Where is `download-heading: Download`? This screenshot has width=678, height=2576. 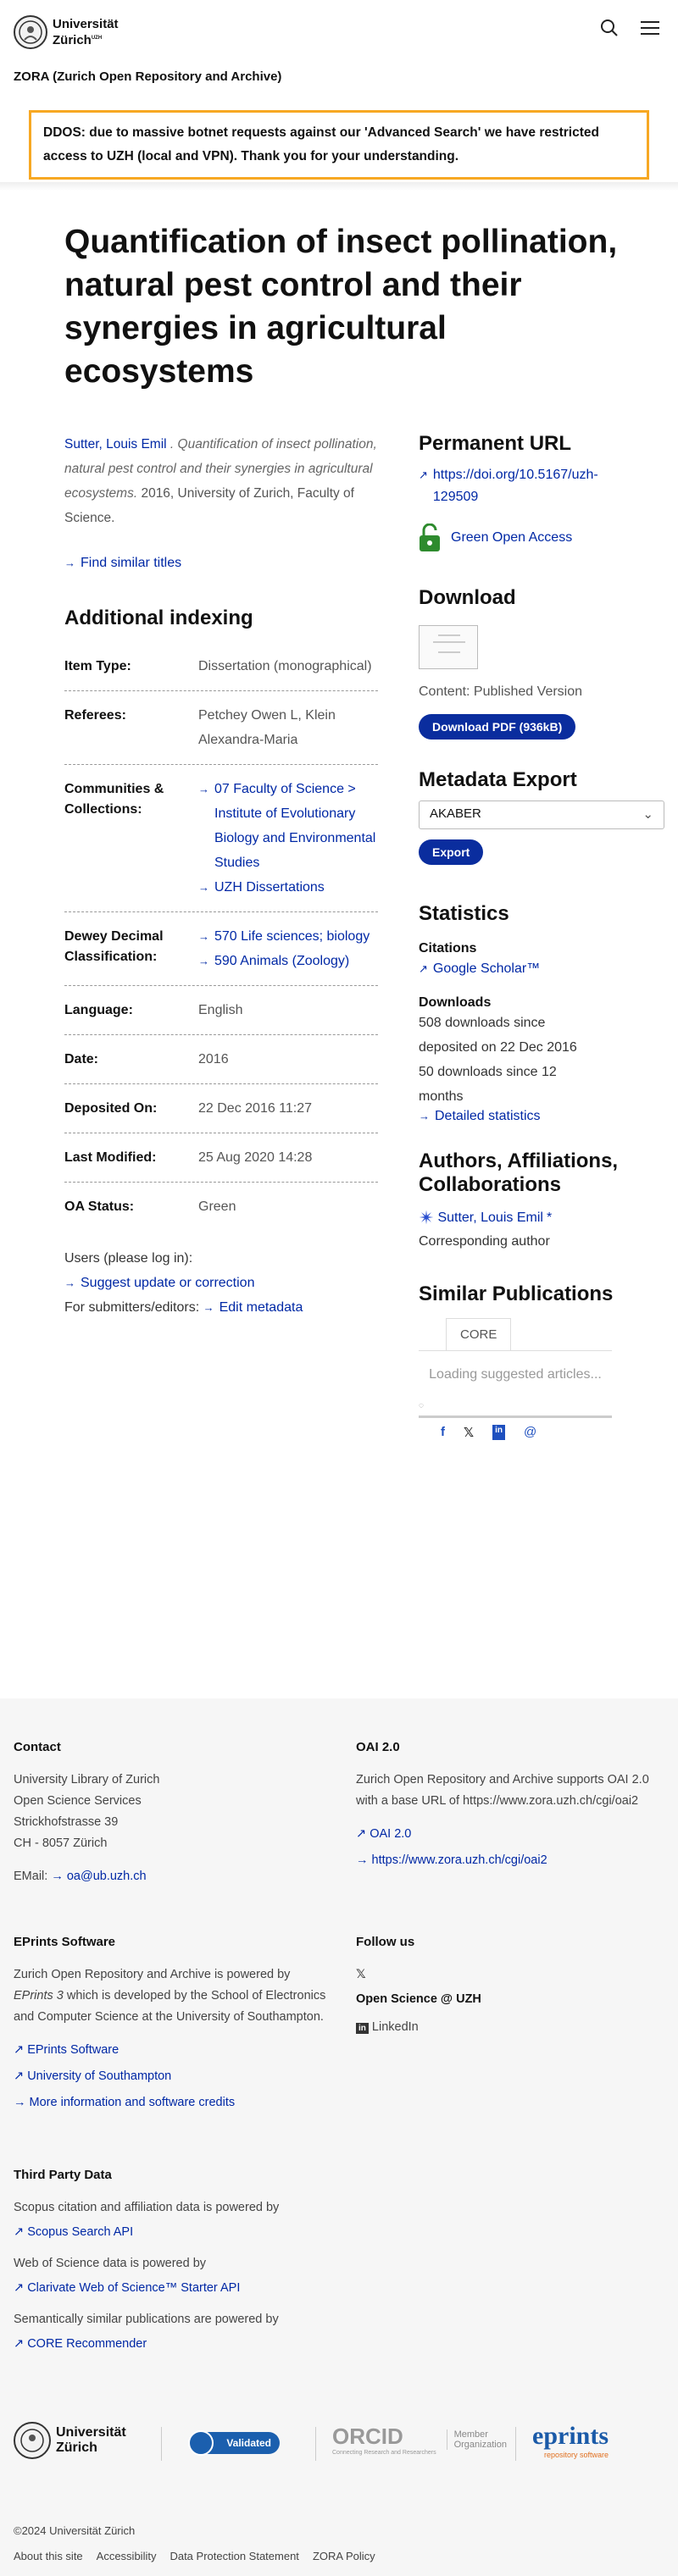 download-heading: Download is located at coordinates (467, 597).